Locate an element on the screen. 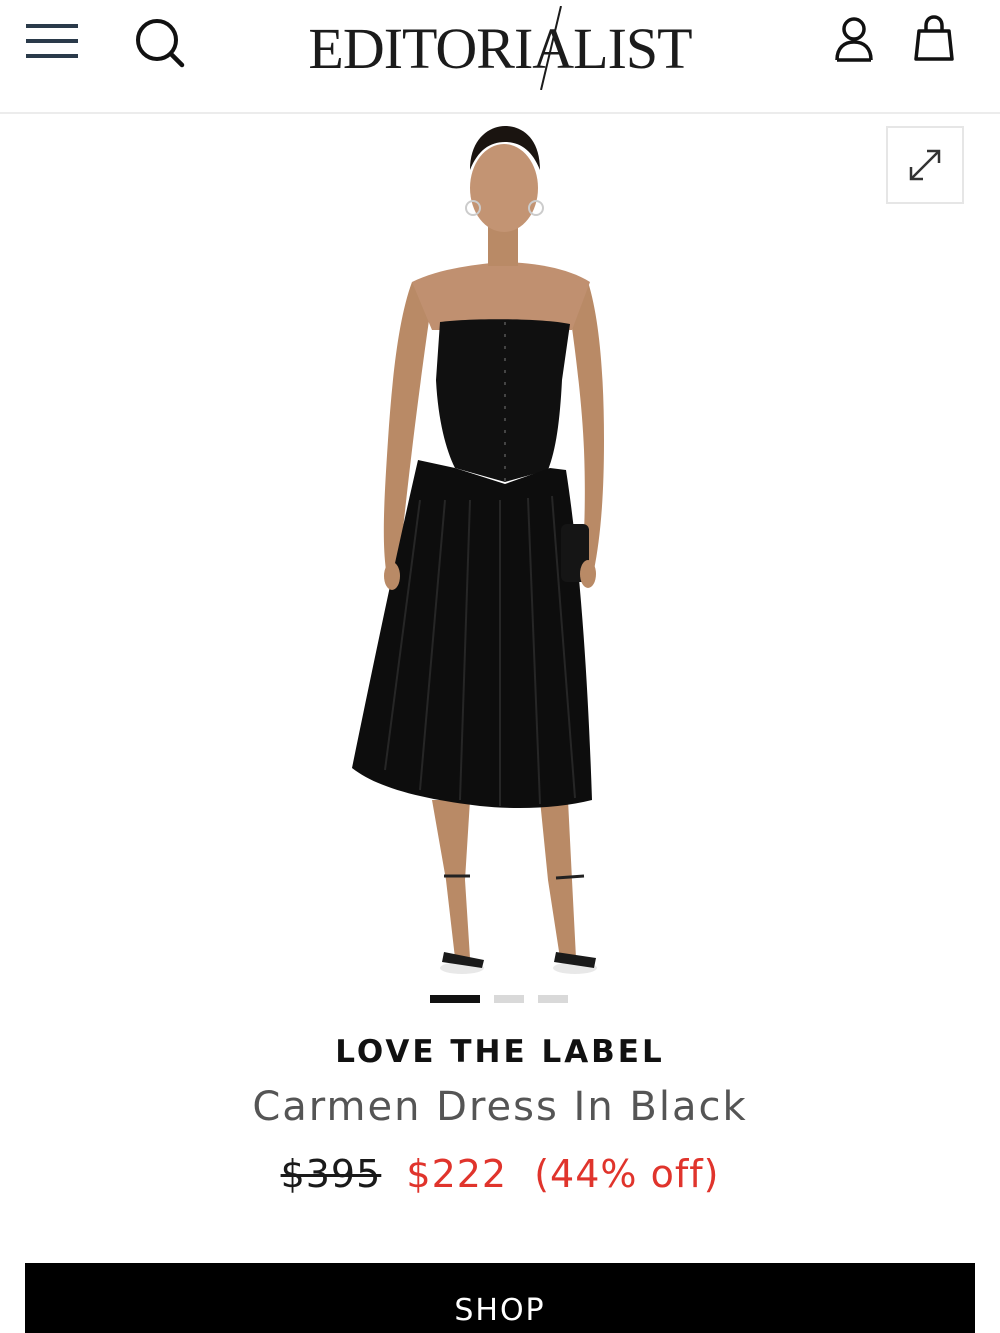 This screenshot has height=1333, width=1000. menu-icon is located at coordinates (52, 41).